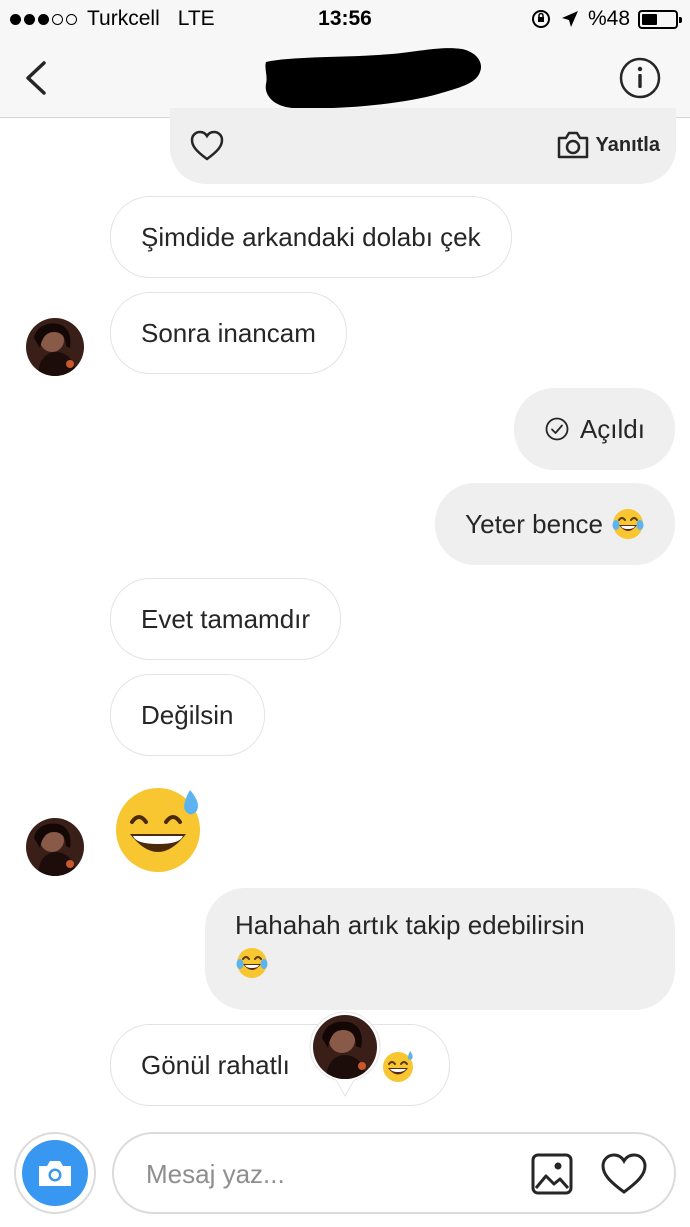  I want to click on reply-label: Yanıtla, so click(627, 144).